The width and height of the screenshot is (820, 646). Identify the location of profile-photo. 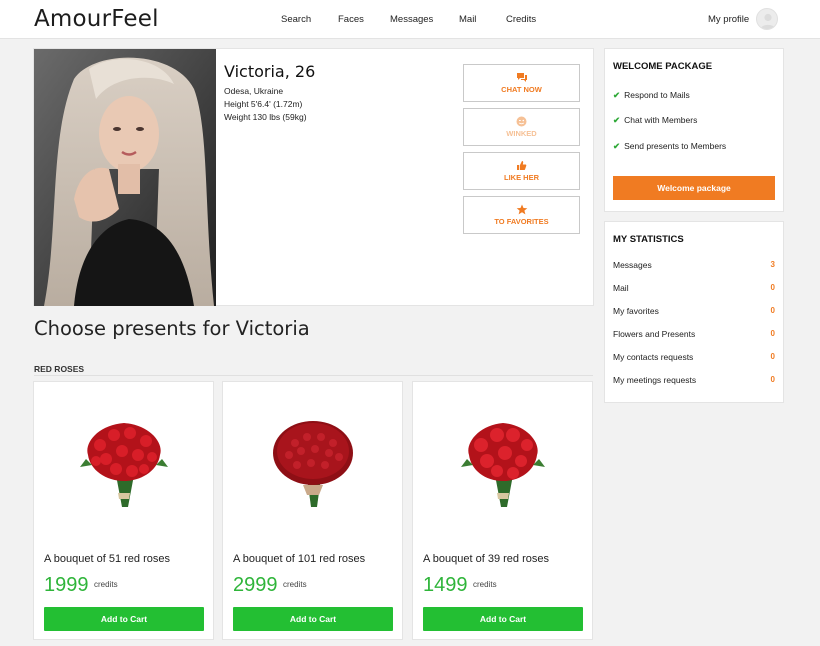
(125, 177).